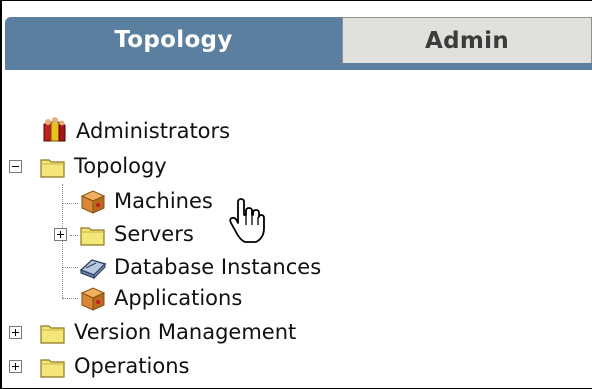 The height and width of the screenshot is (389, 592). I want to click on tree-item-machines: Machines, so click(145, 201).